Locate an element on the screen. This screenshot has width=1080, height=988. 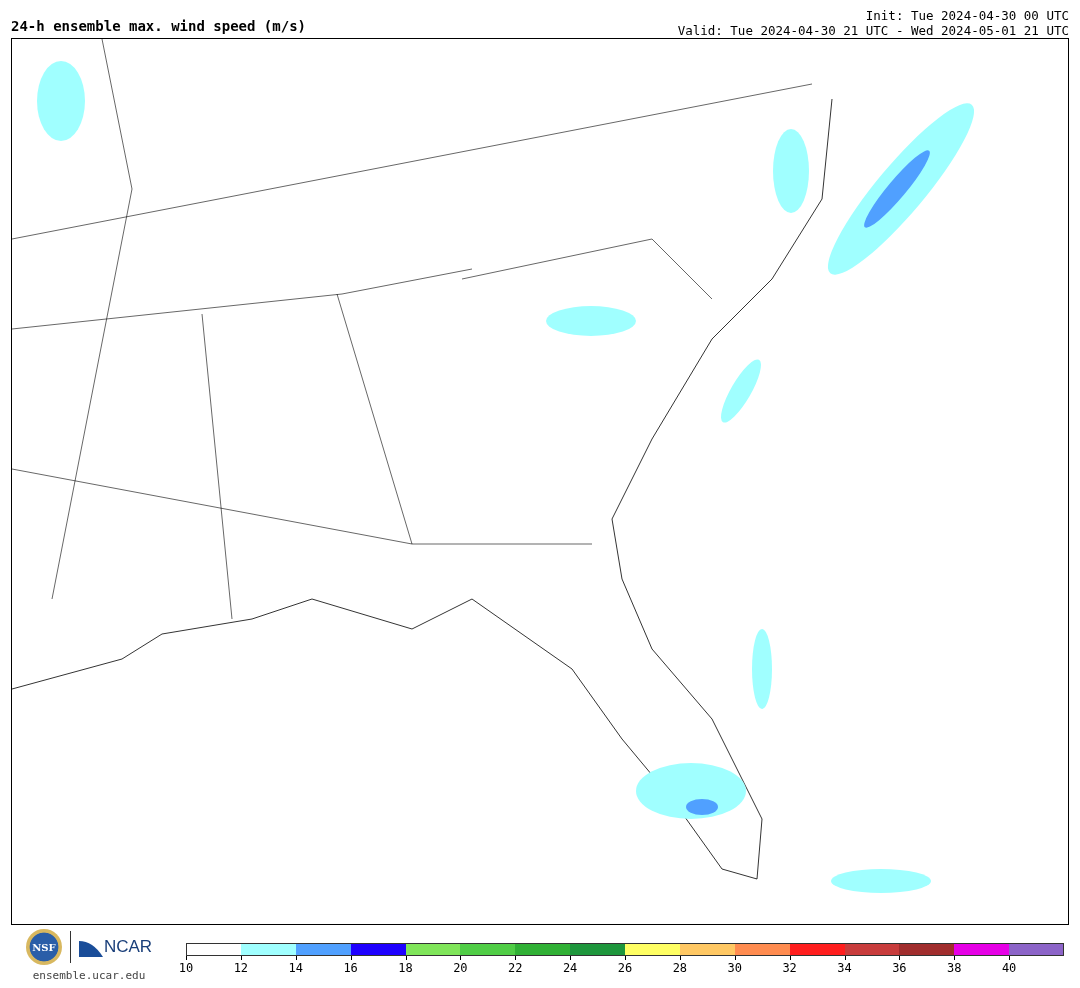
legend-label: 12 is located at coordinates (241, 968).